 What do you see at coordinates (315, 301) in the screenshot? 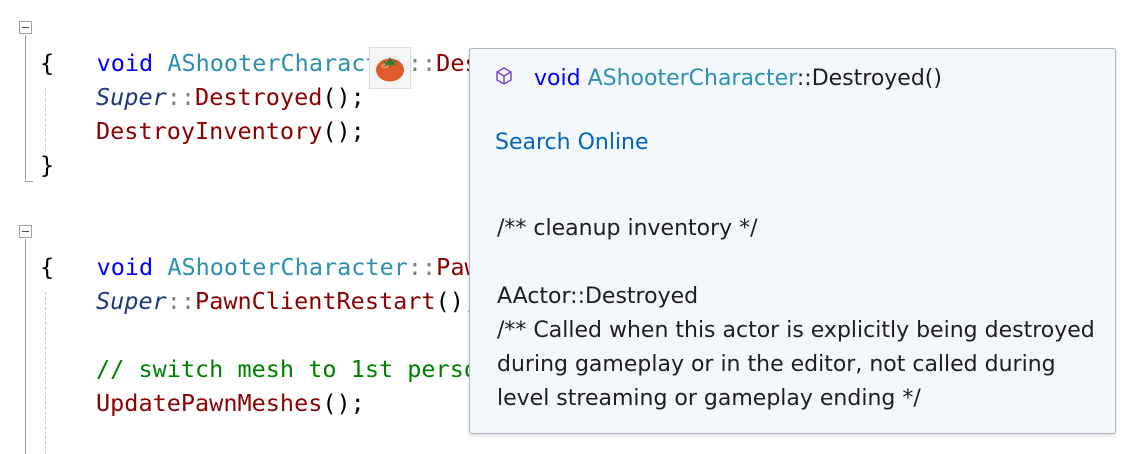
I see `function-token: PawnClientRestart` at bounding box center [315, 301].